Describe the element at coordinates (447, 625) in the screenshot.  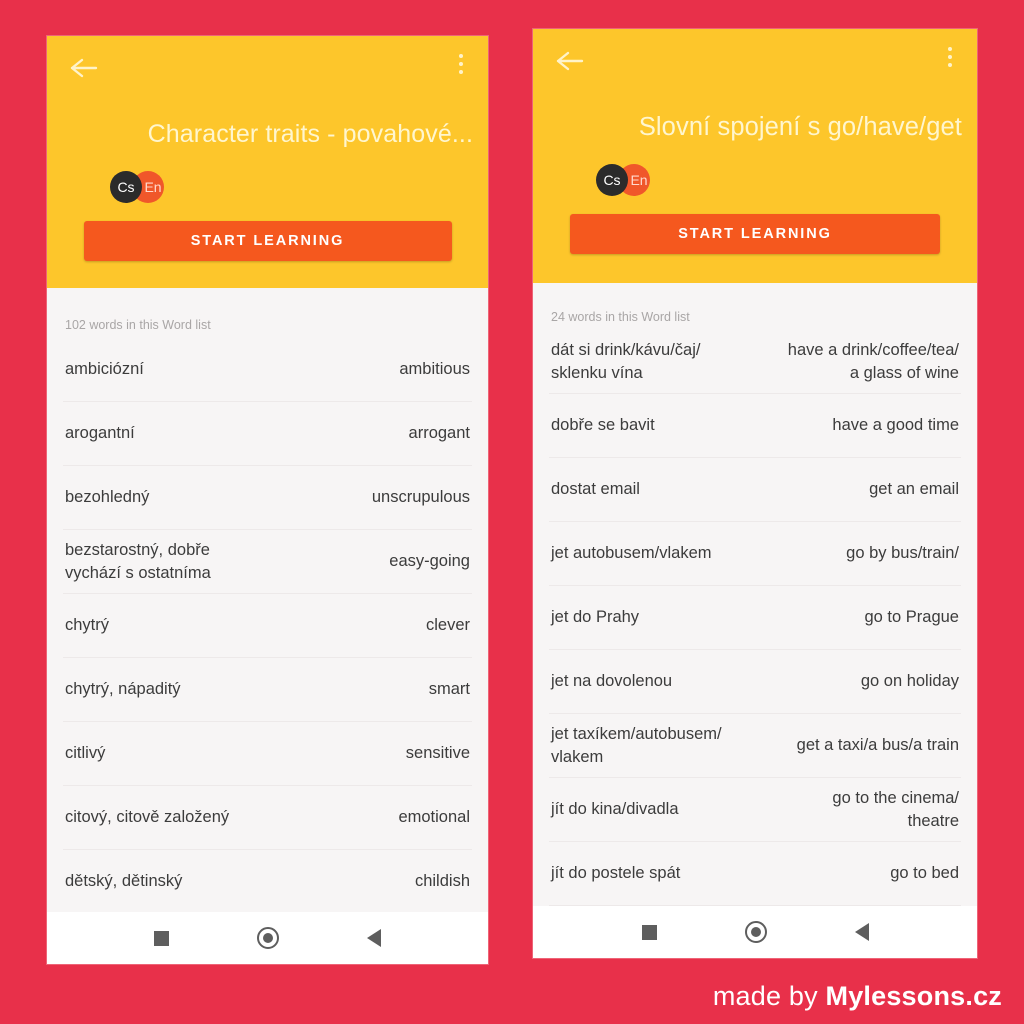
I see `word-translation: clever` at that location.